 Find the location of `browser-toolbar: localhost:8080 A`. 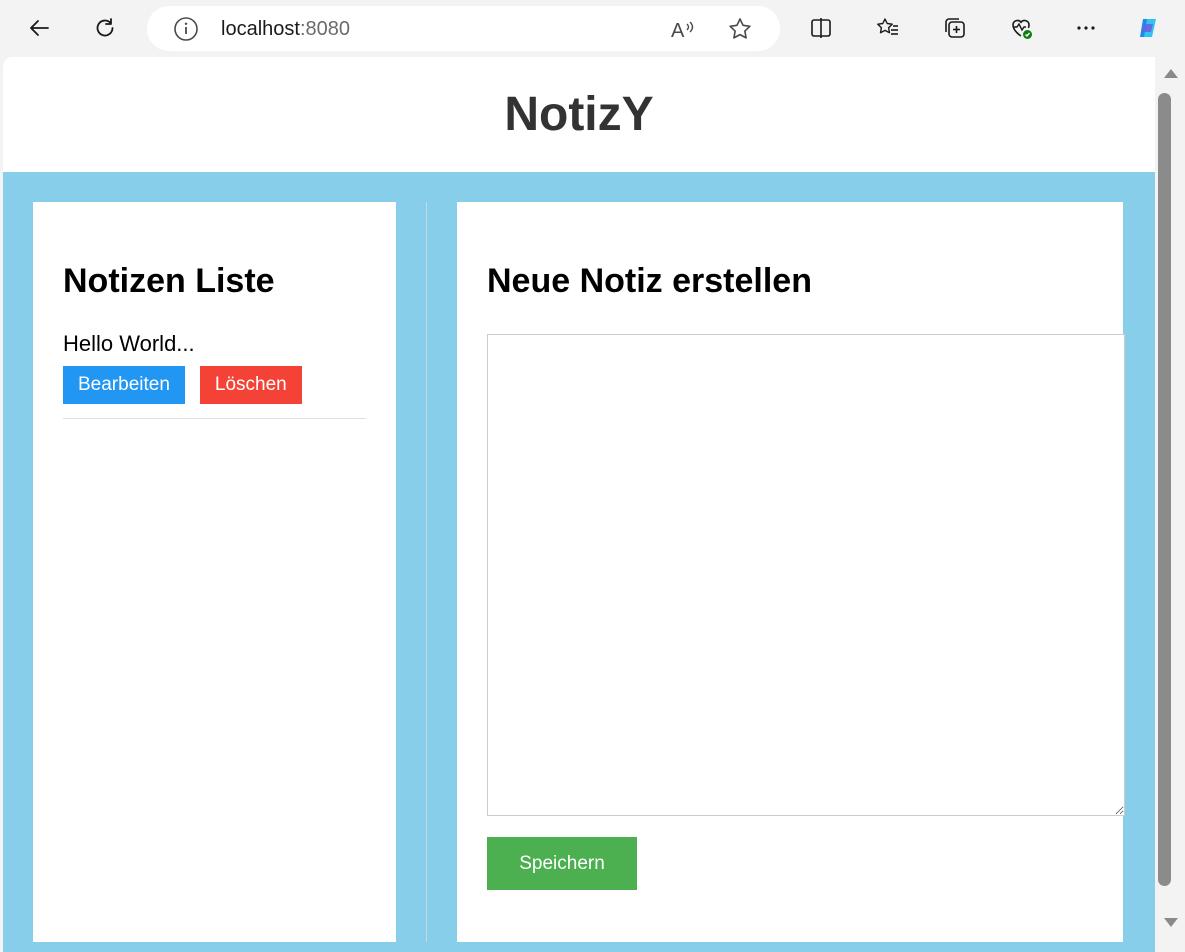

browser-toolbar: localhost:8080 A is located at coordinates (592, 29).